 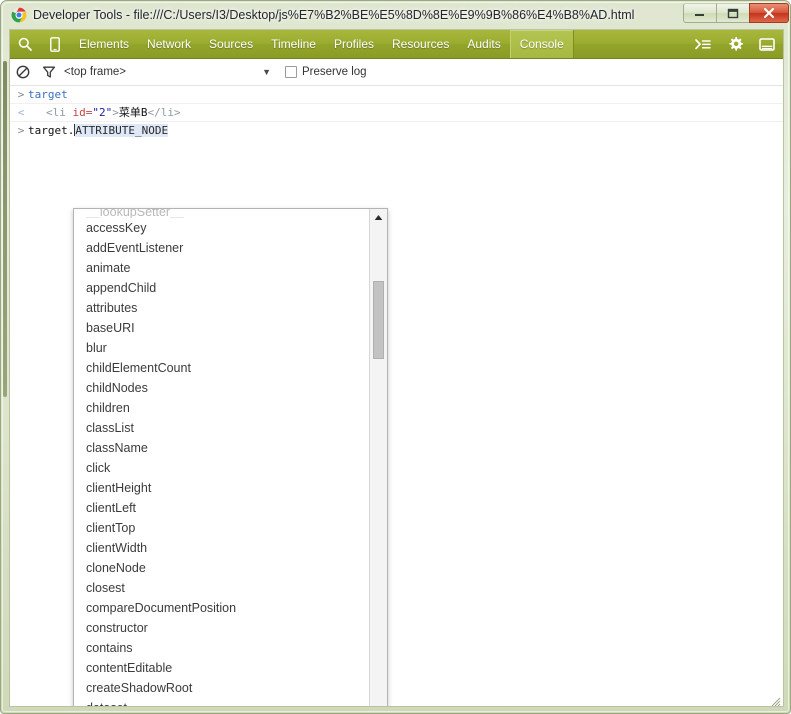 I want to click on list-item: compareDocumentPosition, so click(x=222, y=608).